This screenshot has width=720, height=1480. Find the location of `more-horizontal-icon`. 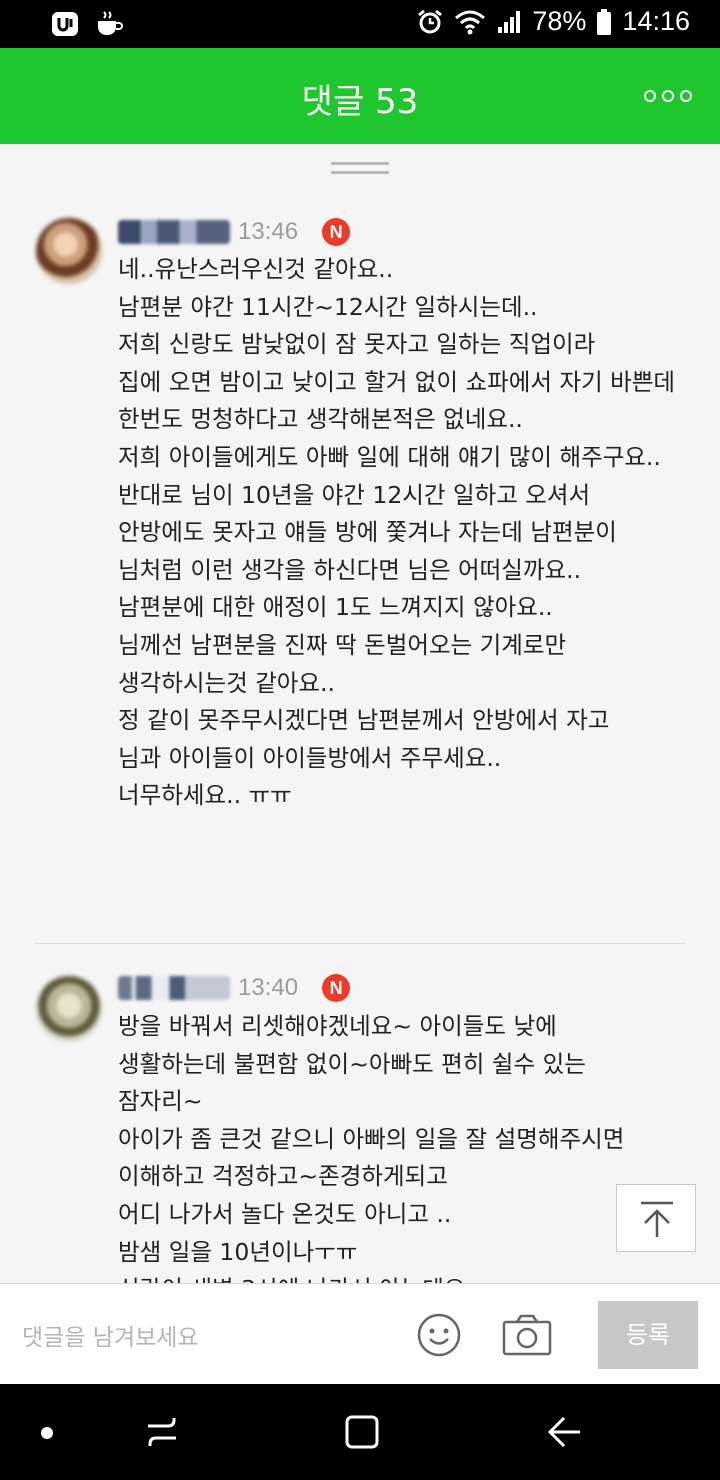

more-horizontal-icon is located at coordinates (650, 96).